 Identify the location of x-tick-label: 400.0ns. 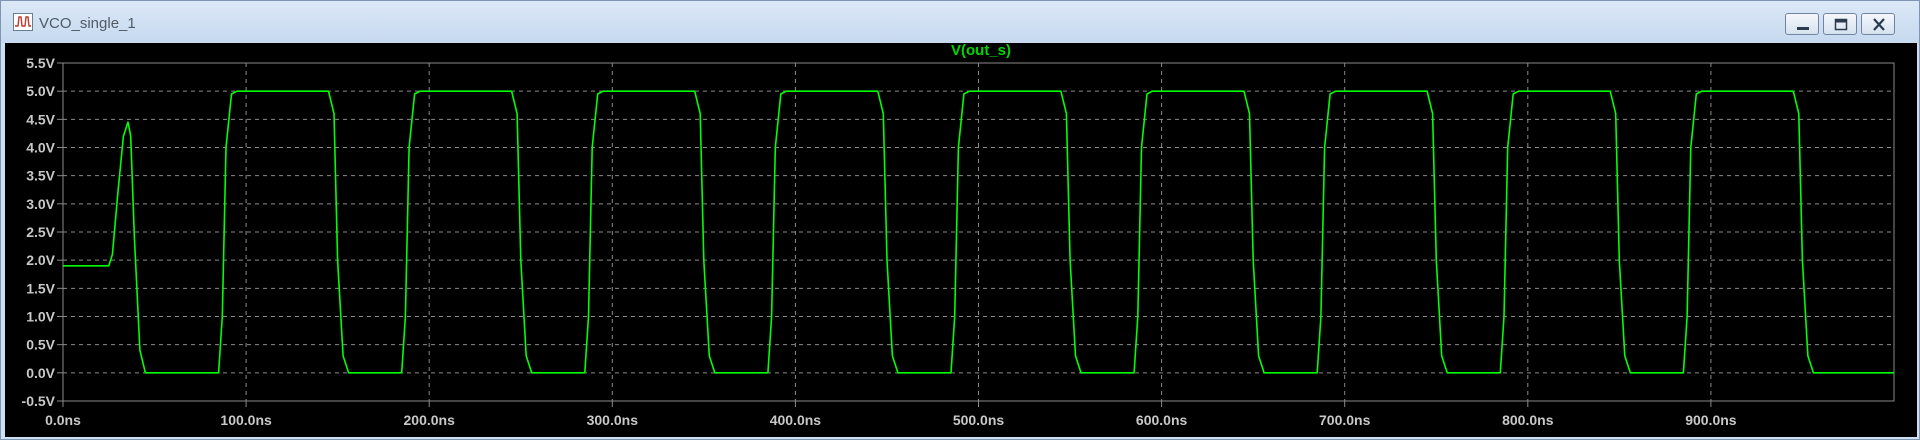
(796, 420).